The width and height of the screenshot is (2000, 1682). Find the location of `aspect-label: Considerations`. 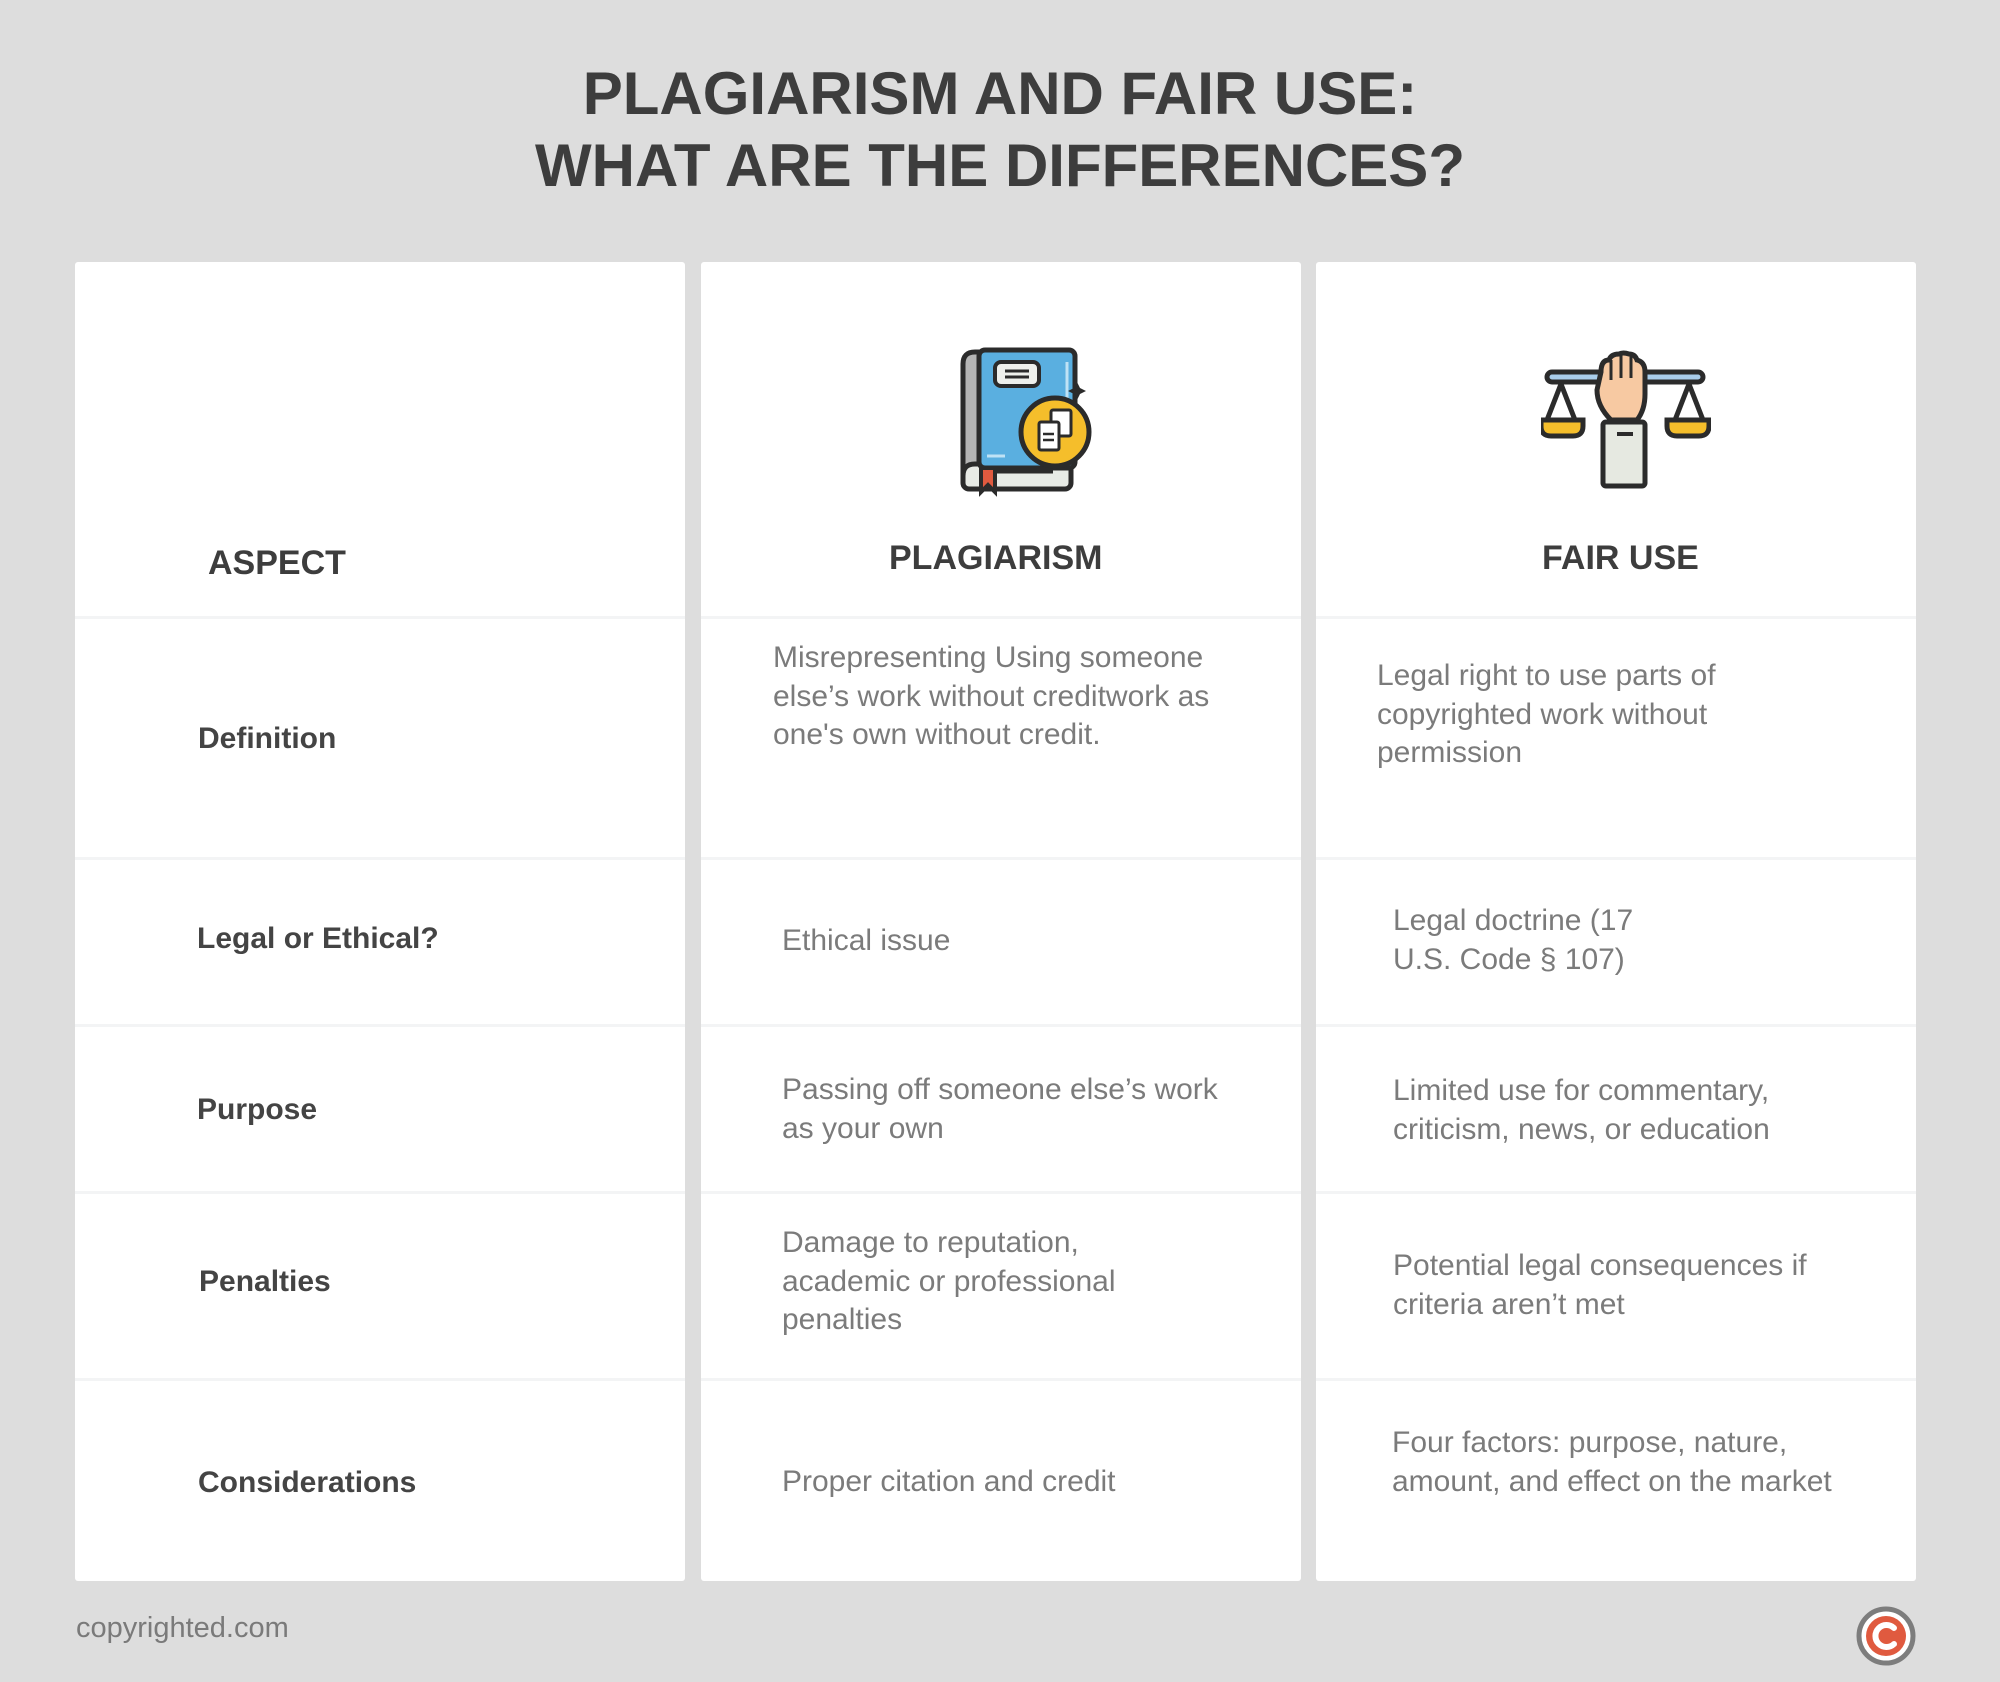

aspect-label: Considerations is located at coordinates (307, 1482).